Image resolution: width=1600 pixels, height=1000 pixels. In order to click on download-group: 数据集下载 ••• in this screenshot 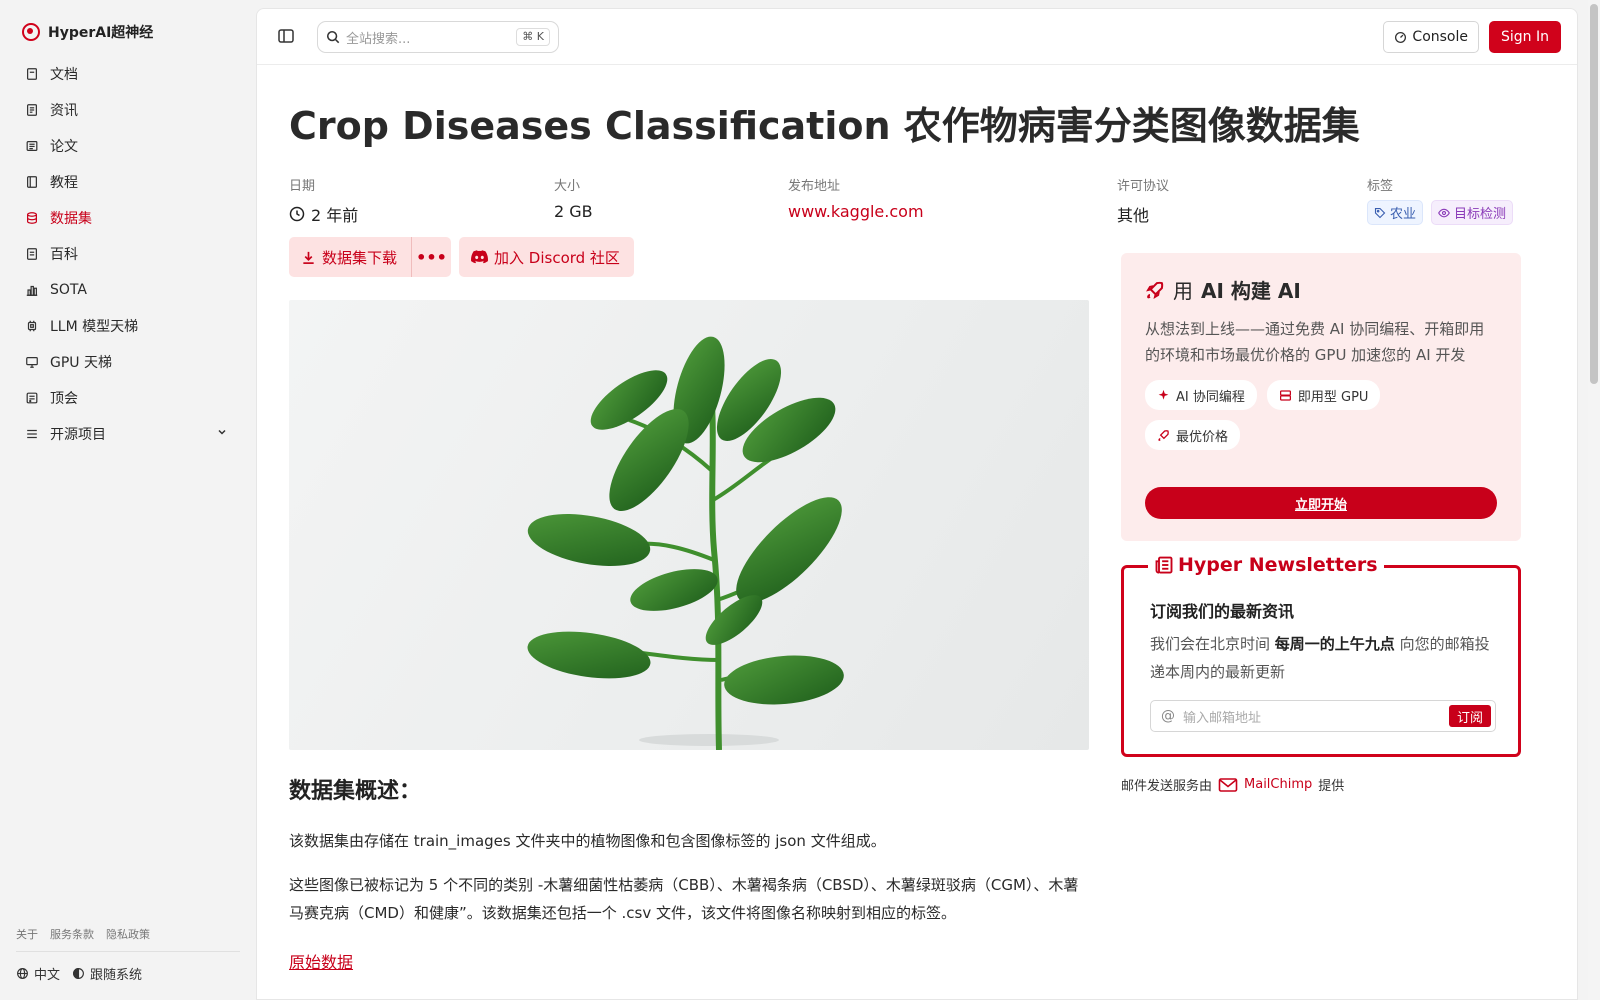, I will do `click(370, 257)`.